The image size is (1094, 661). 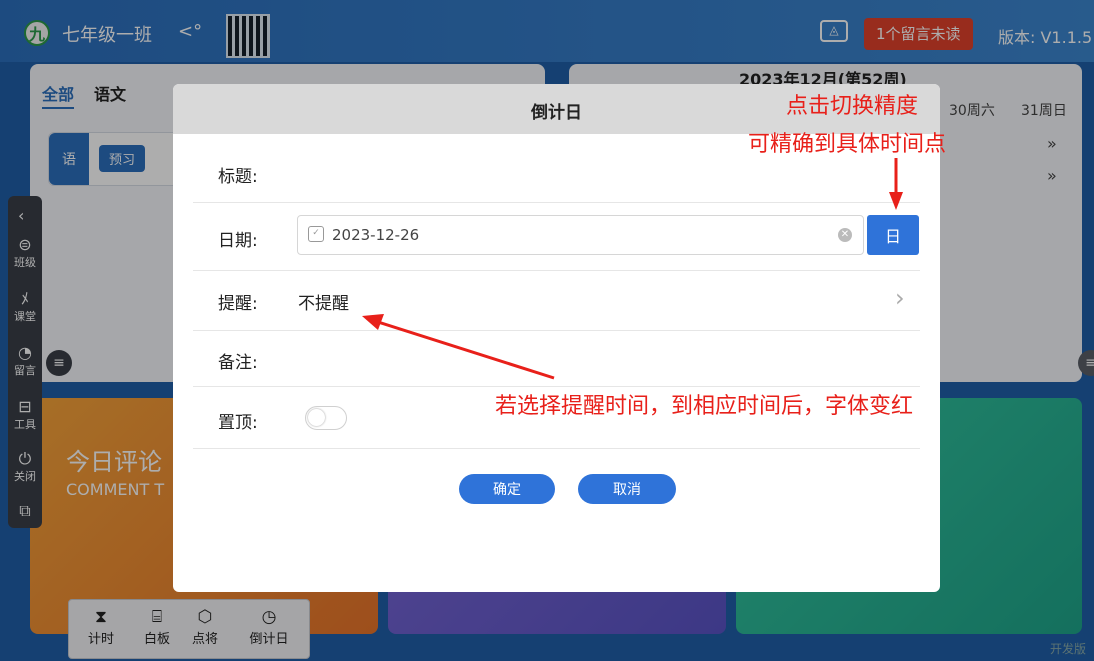 I want to click on chevron-right-icon: ›, so click(x=900, y=298).